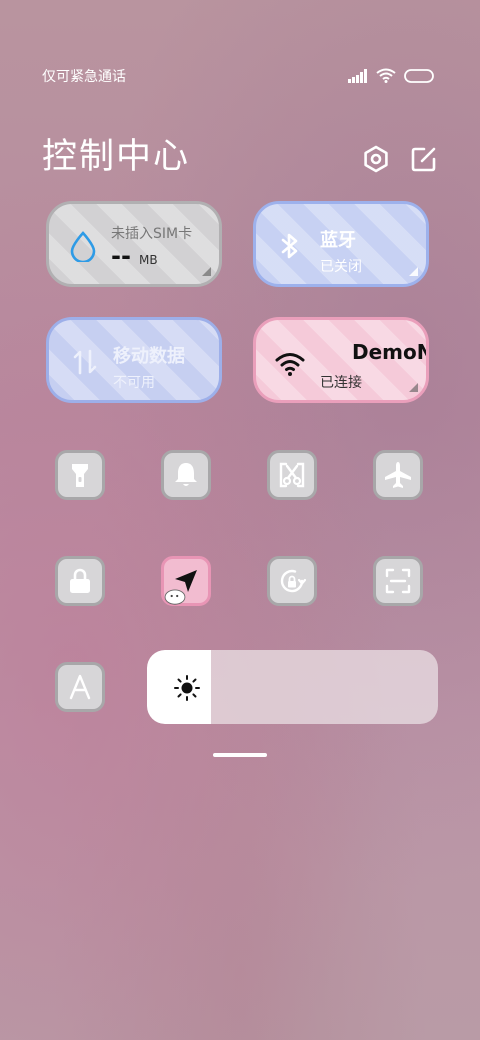 This screenshot has height=1040, width=480. I want to click on edit-button, so click(424, 159).